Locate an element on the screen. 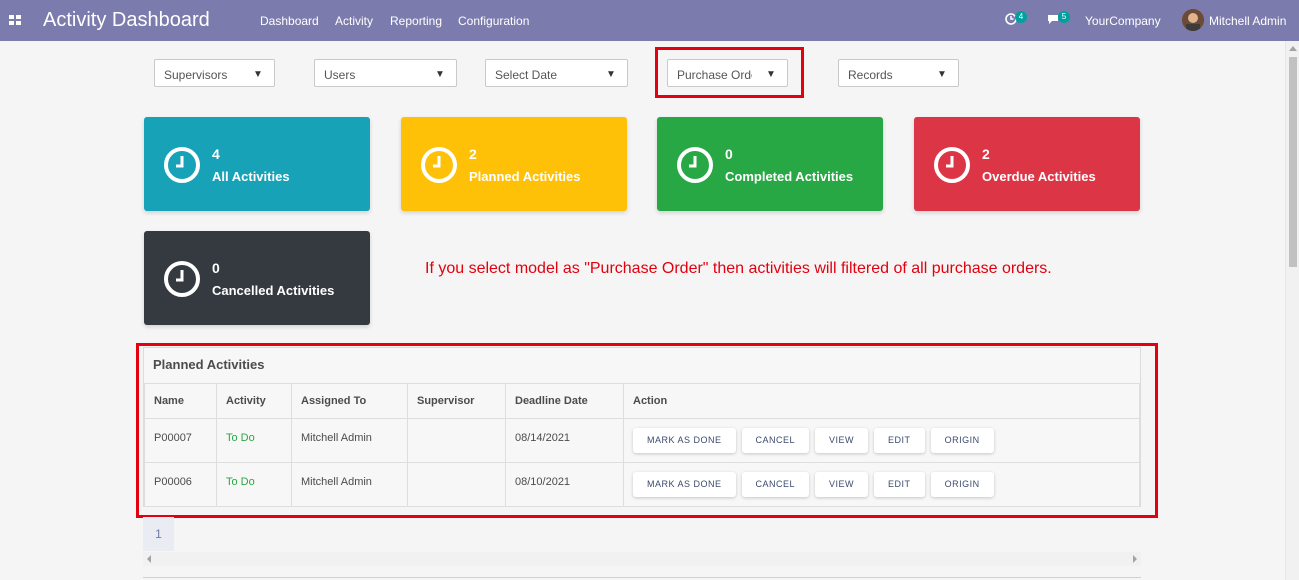  records-select-value: Records is located at coordinates (870, 75).